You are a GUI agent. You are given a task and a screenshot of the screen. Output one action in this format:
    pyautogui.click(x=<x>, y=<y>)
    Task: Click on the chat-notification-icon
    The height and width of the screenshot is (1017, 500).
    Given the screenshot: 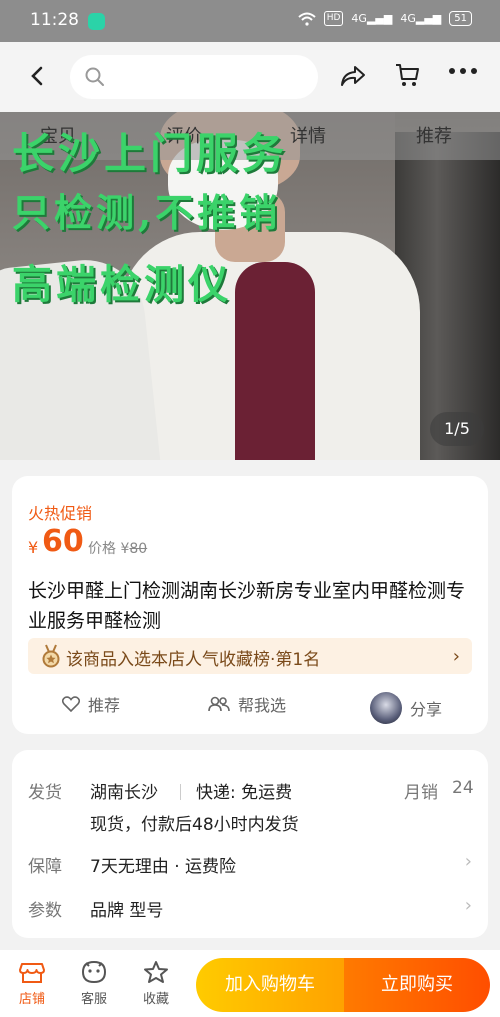 What is the action you would take?
    pyautogui.click(x=96, y=21)
    